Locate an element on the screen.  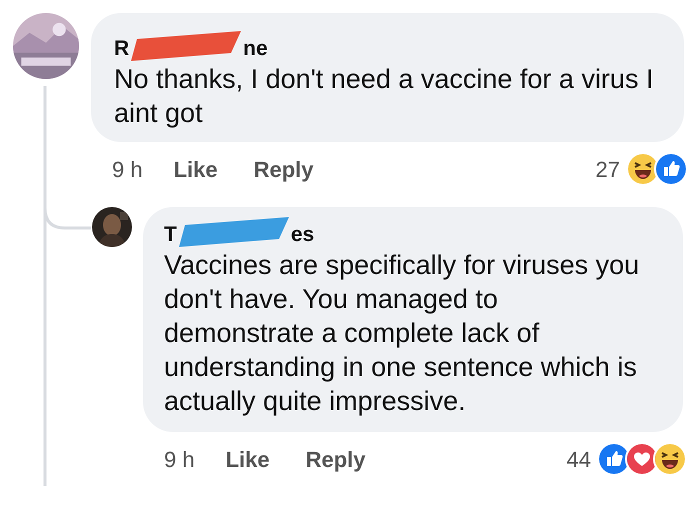
author-name: T is located at coordinates (170, 234).